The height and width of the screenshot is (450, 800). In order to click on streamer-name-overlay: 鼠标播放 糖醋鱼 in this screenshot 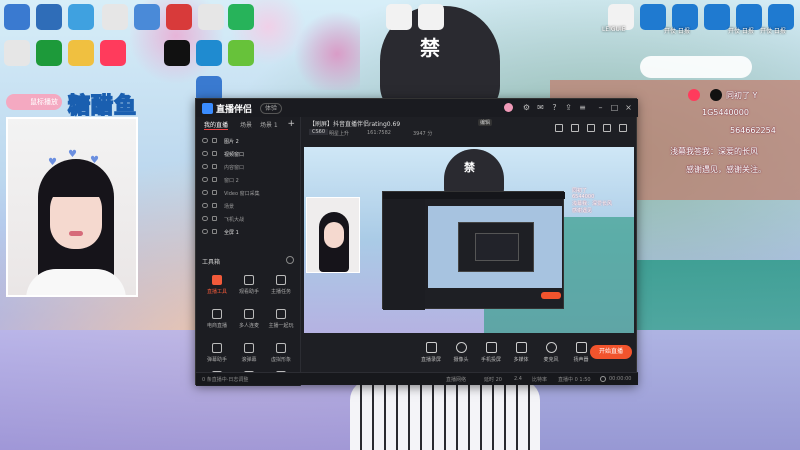, I will do `click(81, 106)`.